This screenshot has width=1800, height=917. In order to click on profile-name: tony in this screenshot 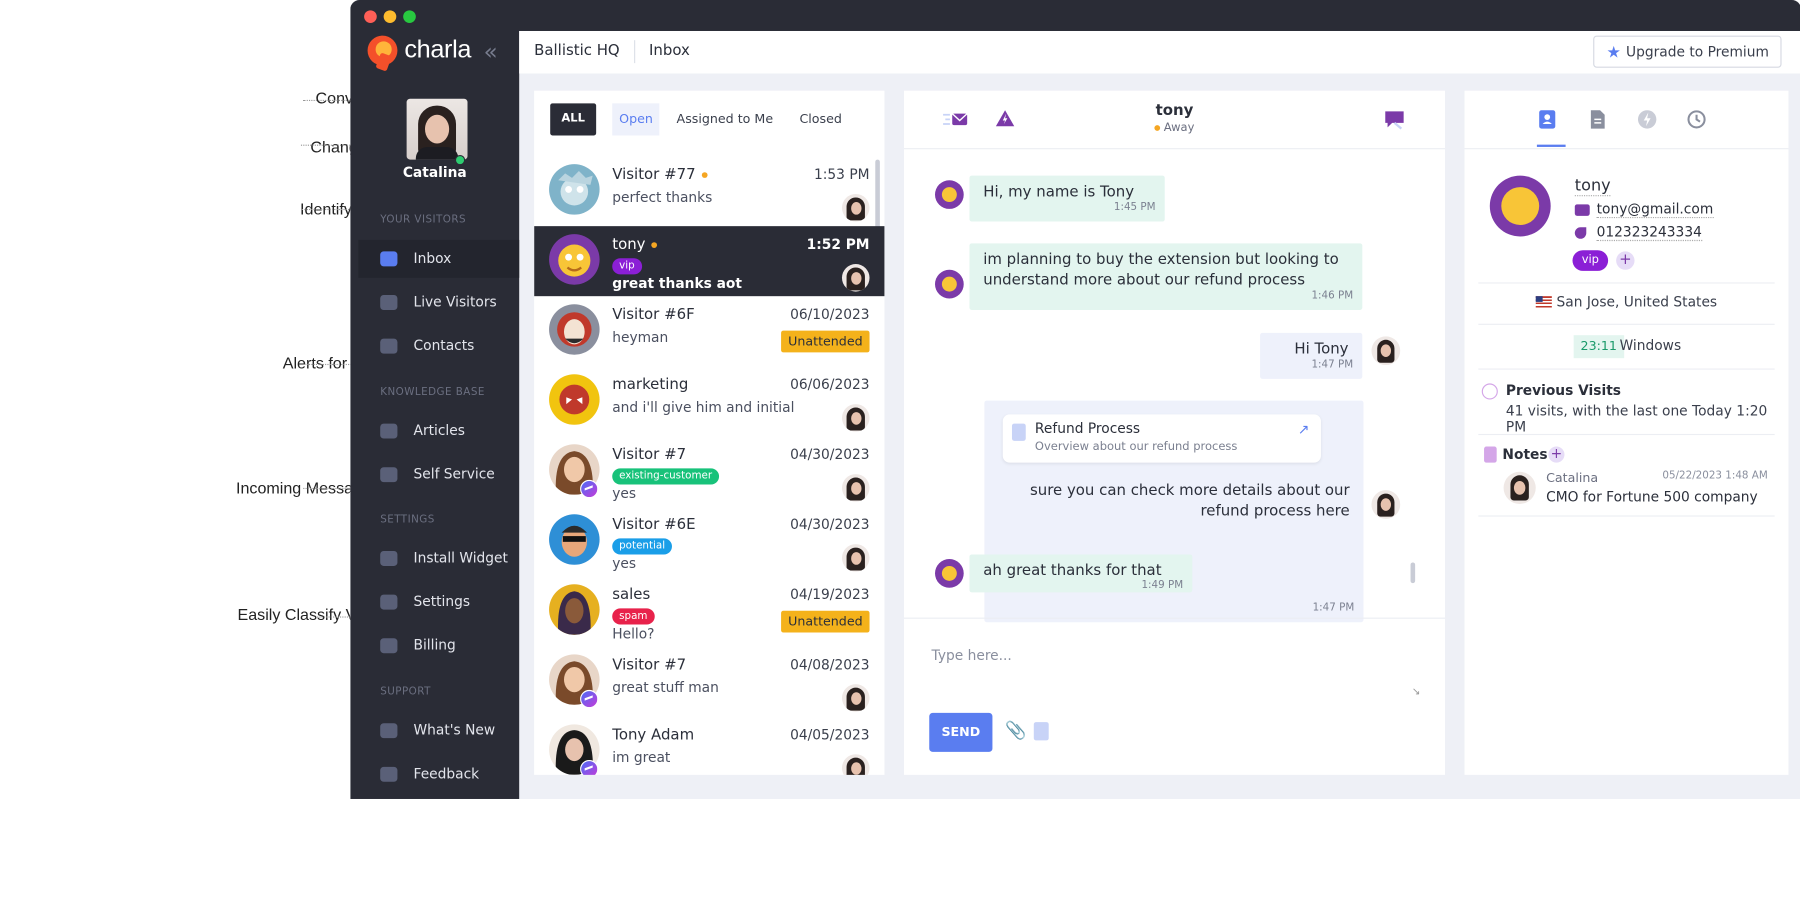, I will do `click(1592, 187)`.